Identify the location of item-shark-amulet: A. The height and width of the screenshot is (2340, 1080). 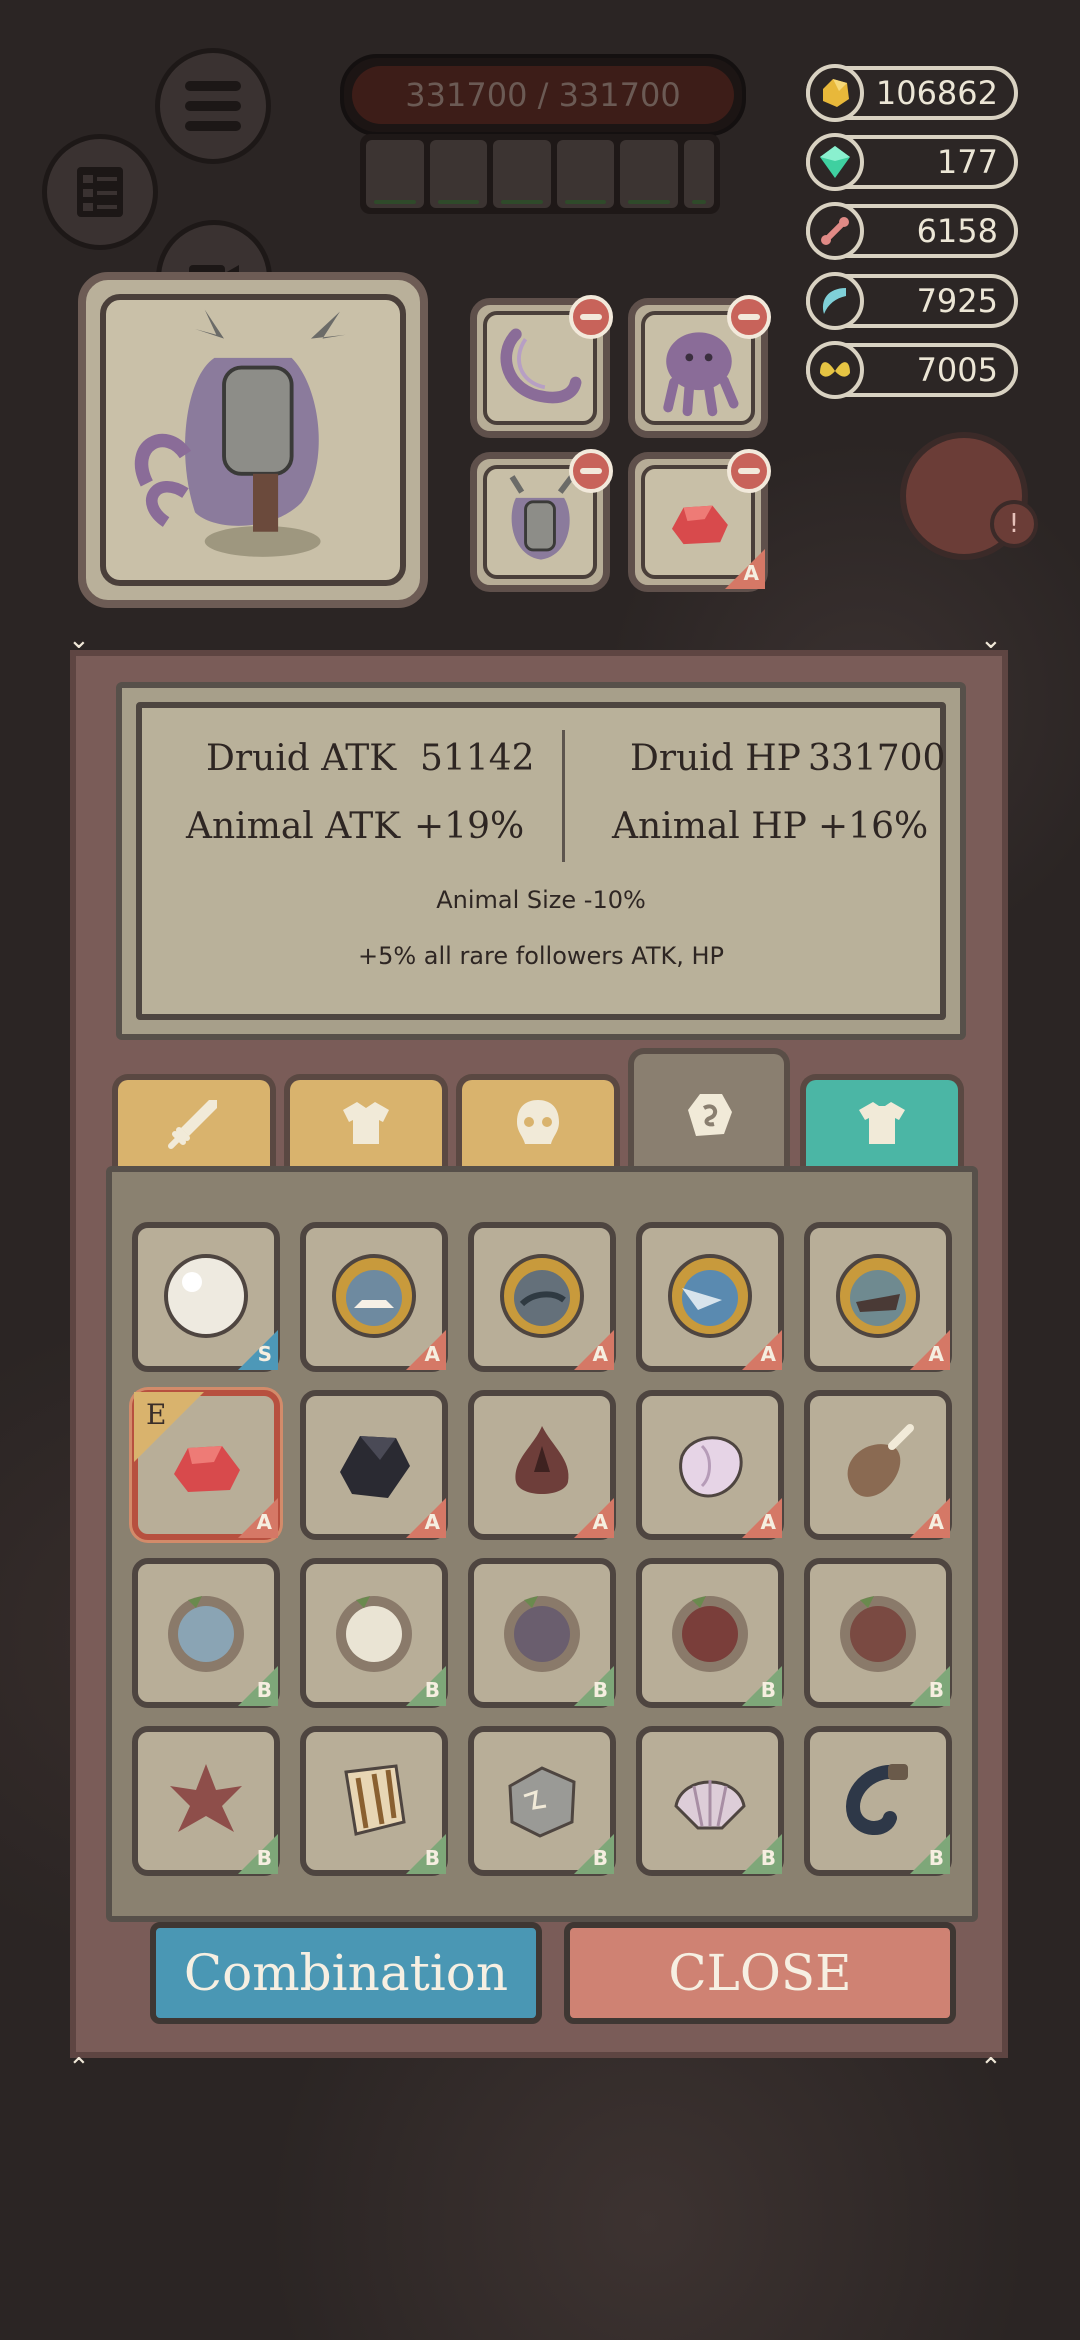
(374, 1297).